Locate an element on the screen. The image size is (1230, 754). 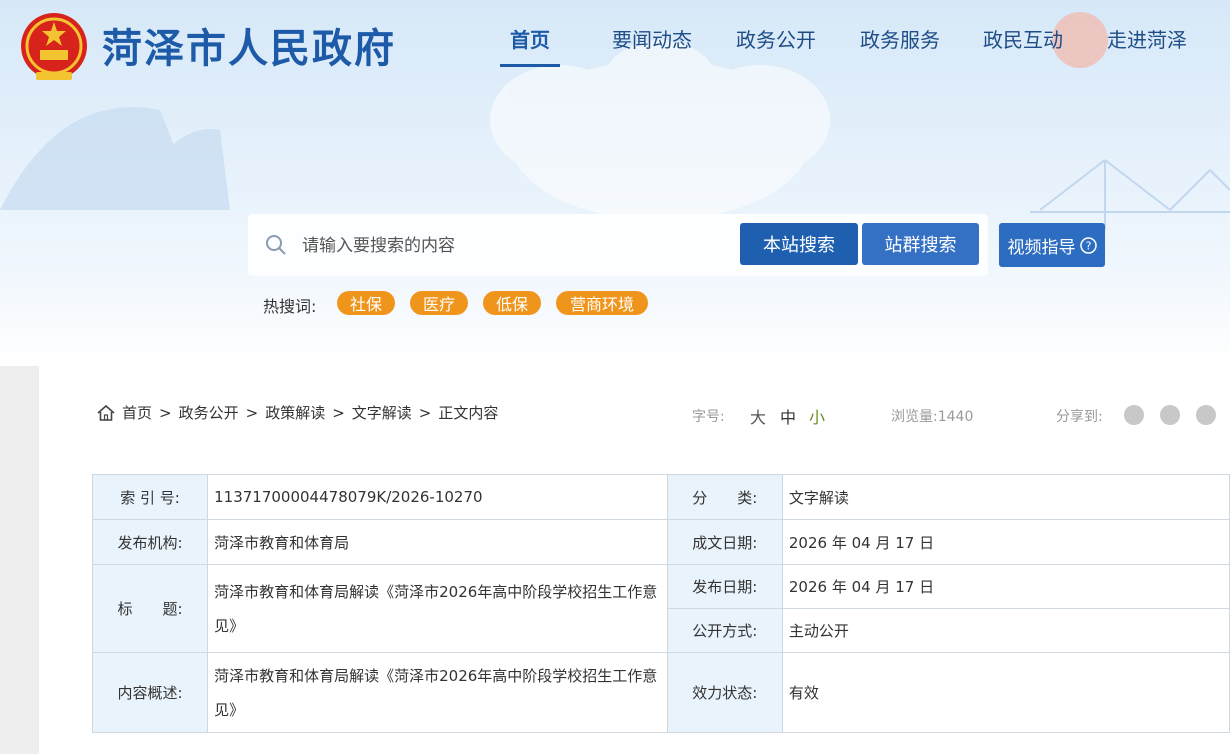
help-circle-icon: ? is located at coordinates (1088, 245).